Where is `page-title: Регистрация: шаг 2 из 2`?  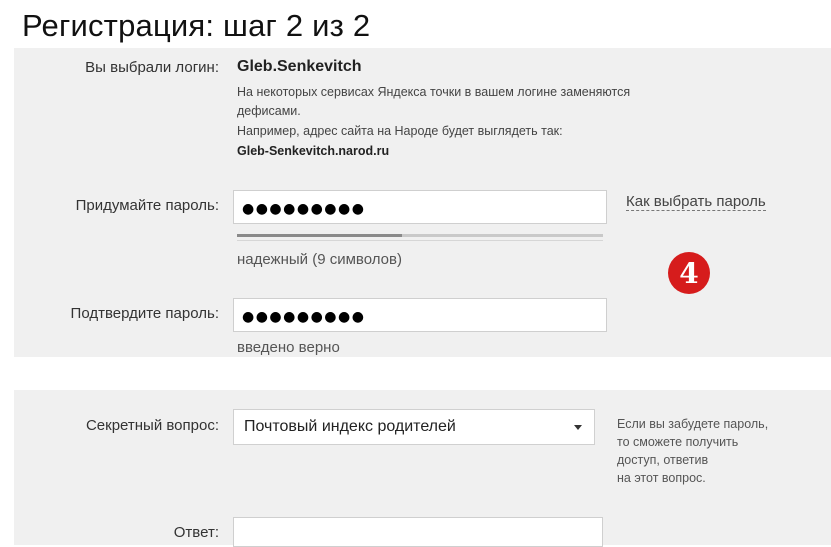
page-title: Регистрация: шаг 2 из 2 is located at coordinates (196, 25).